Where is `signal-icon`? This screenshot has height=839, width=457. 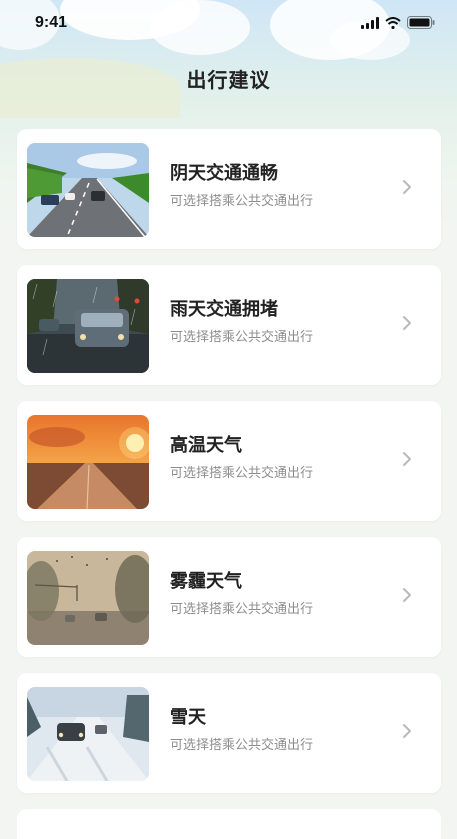
signal-icon is located at coordinates (370, 22).